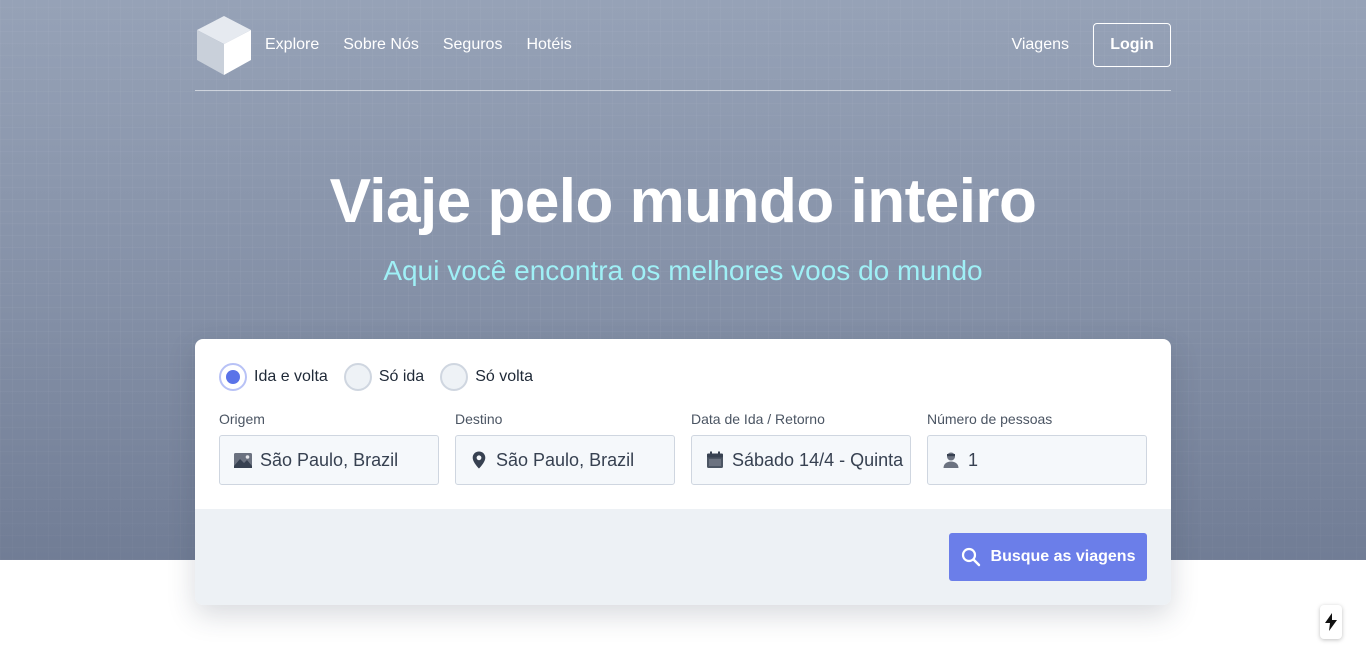  Describe the element at coordinates (1091, 45) in the screenshot. I see `nav-right: Viagens Login` at that location.